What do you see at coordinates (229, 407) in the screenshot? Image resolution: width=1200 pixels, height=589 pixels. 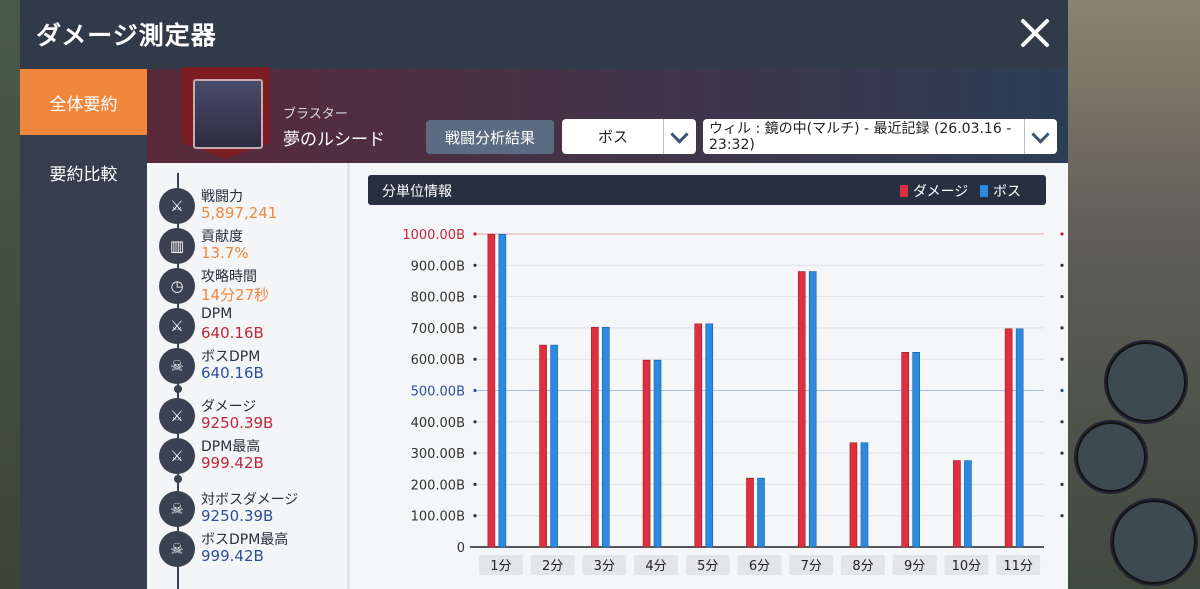 I see `stat-label: ダメージ` at bounding box center [229, 407].